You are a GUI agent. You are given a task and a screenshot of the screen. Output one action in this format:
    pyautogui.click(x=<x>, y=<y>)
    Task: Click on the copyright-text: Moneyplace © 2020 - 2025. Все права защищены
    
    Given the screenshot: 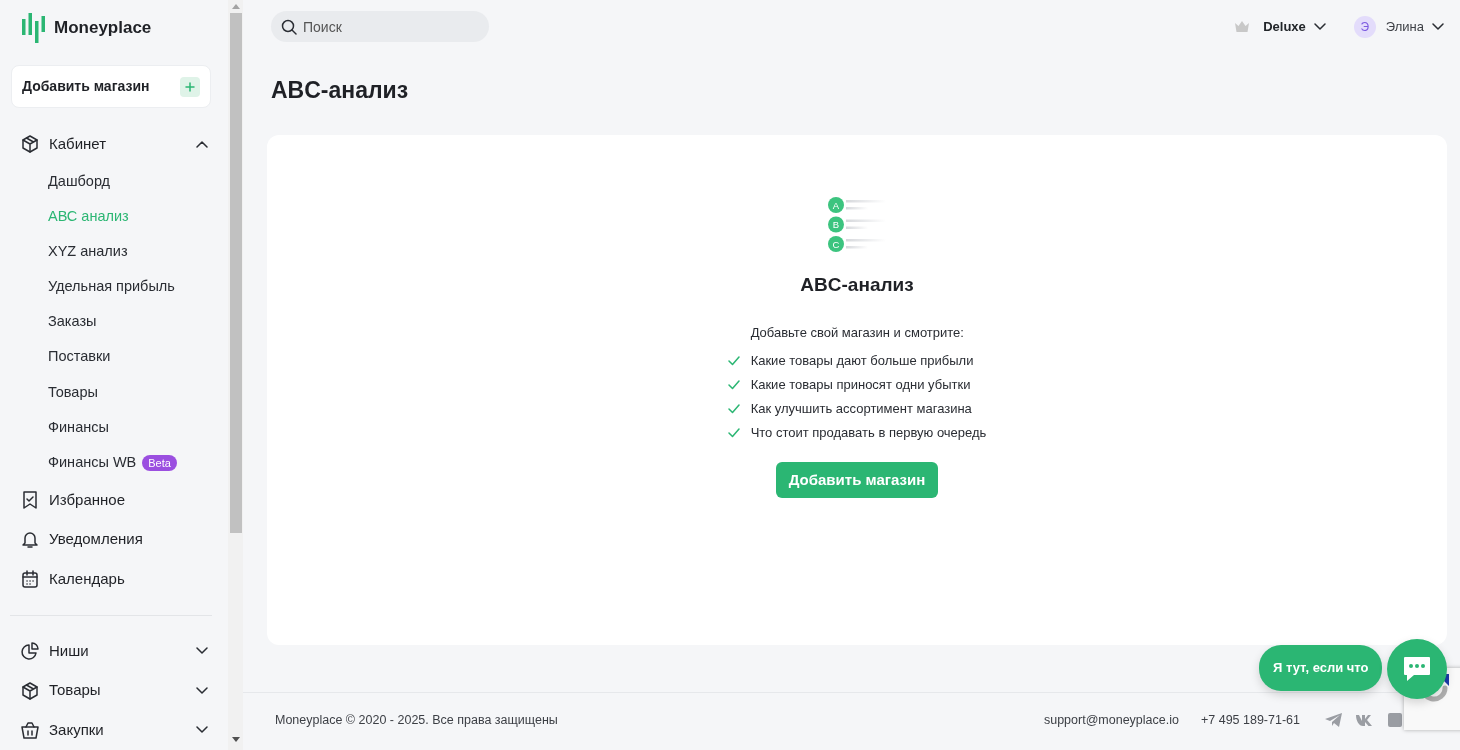 What is the action you would take?
    pyautogui.click(x=417, y=720)
    